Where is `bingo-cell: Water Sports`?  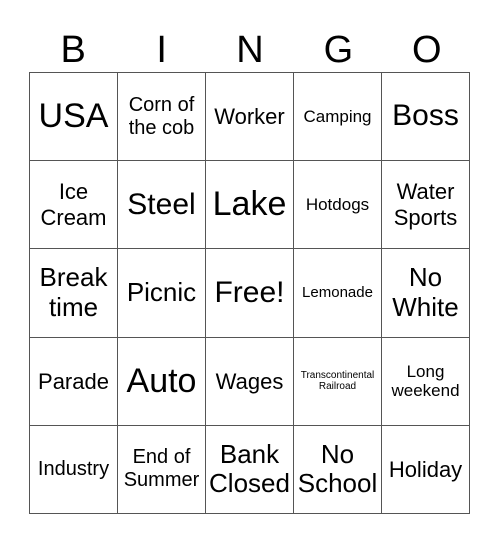 bingo-cell: Water Sports is located at coordinates (426, 205).